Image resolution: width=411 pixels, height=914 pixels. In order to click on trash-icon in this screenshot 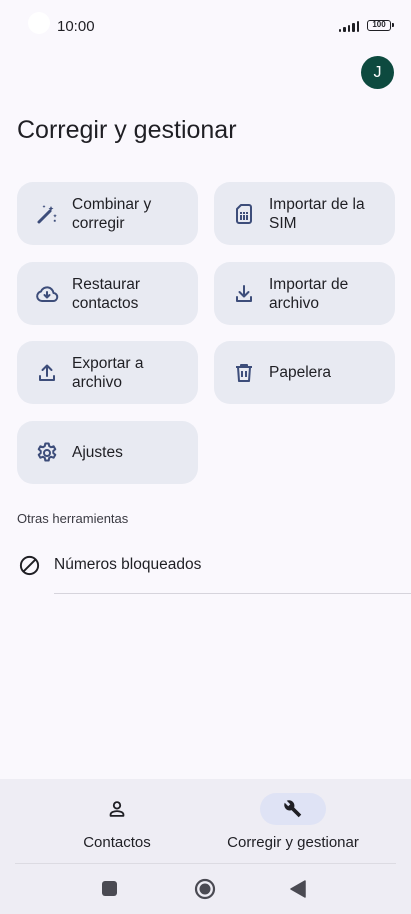, I will do `click(244, 372)`.